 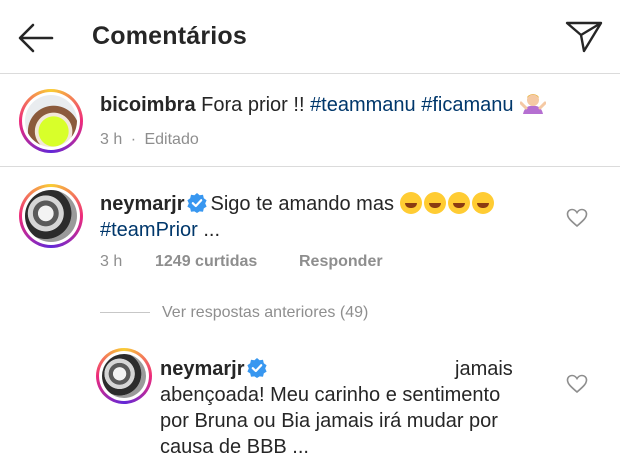 What do you see at coordinates (434, 203) in the screenshot?
I see `grinning-sweat-emoji-icon` at bounding box center [434, 203].